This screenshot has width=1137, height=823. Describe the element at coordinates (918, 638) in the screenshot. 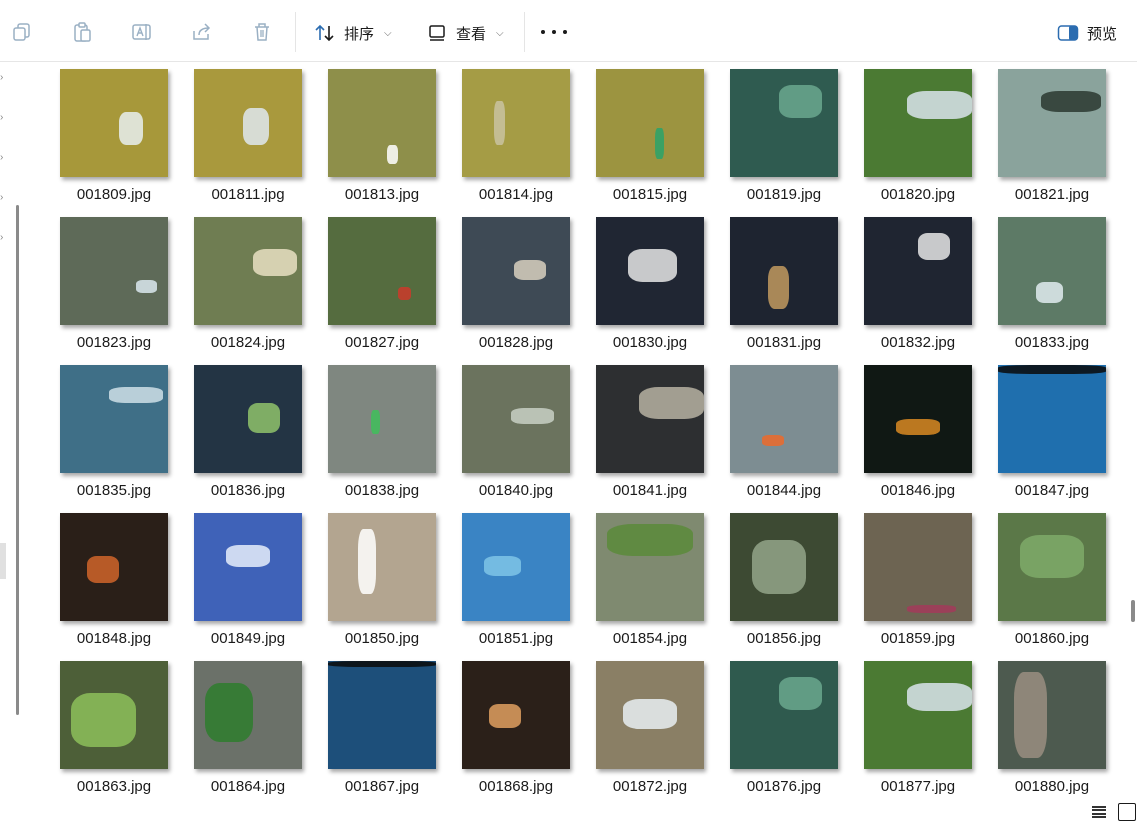

I see `file-name-label: 001859.jpg` at that location.